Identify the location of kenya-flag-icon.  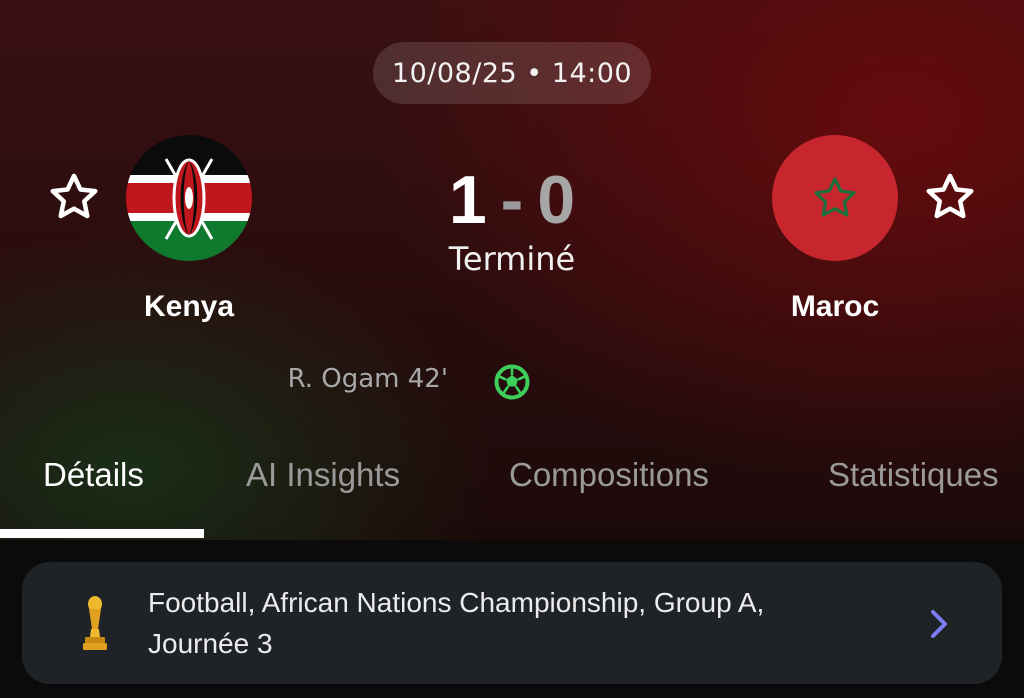
(189, 198).